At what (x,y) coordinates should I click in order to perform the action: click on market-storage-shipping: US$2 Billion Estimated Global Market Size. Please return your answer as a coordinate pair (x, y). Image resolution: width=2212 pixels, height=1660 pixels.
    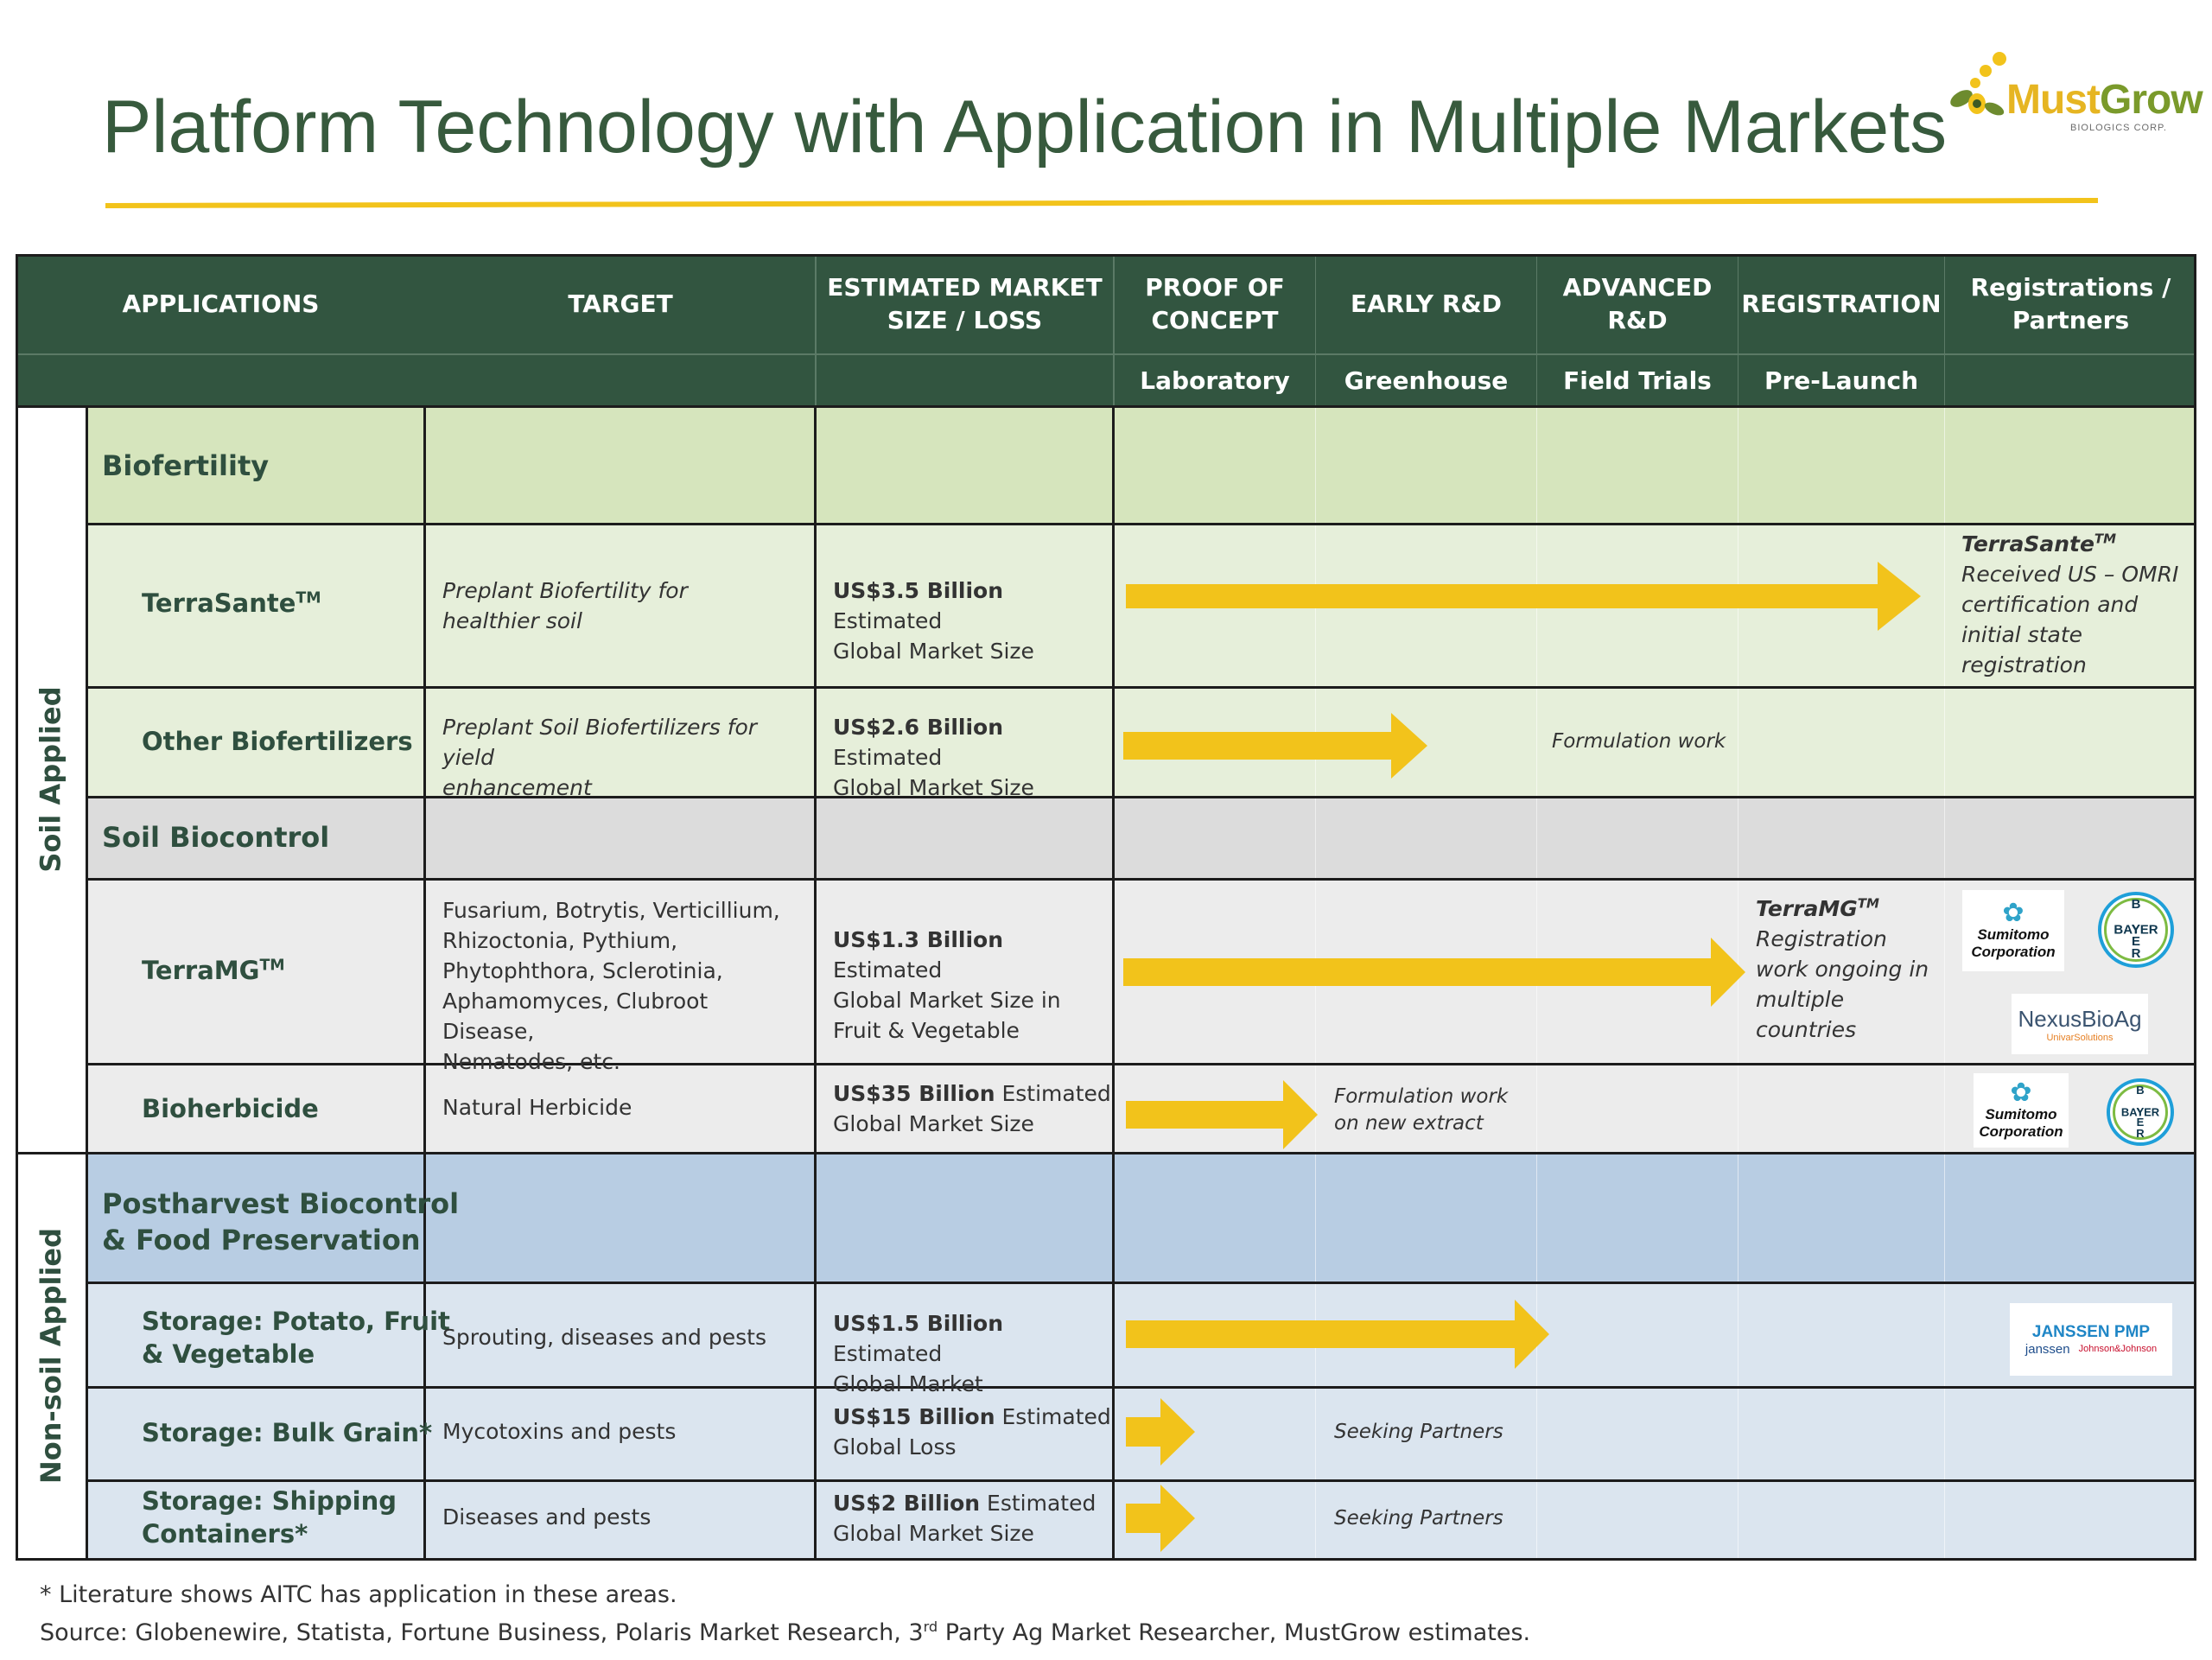
    Looking at the image, I should click on (964, 1518).